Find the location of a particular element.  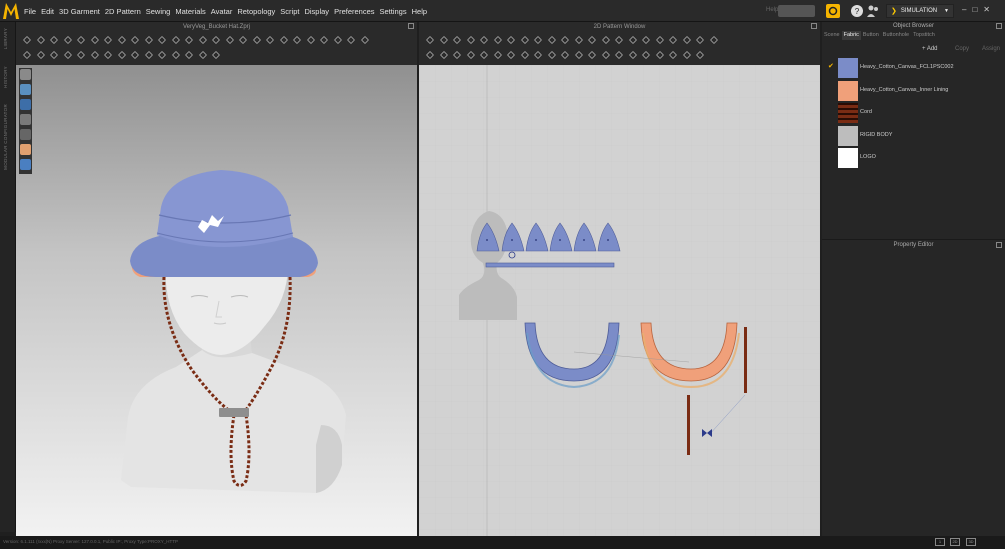

tab-buttonhole: Buttonhole is located at coordinates (896, 35).